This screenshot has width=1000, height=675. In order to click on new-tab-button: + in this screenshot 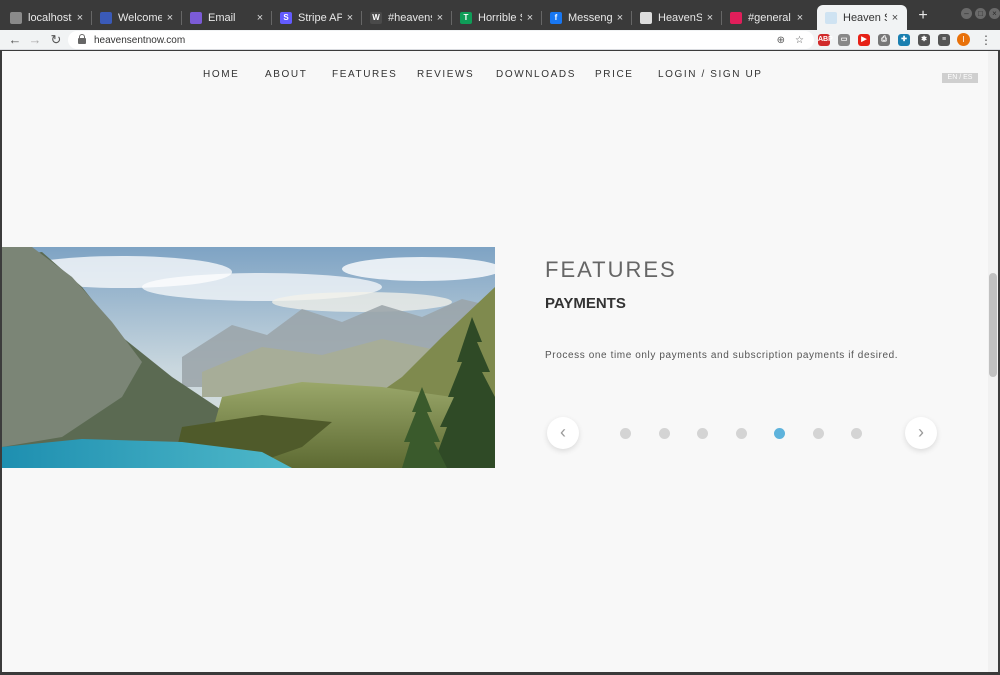, I will do `click(923, 16)`.